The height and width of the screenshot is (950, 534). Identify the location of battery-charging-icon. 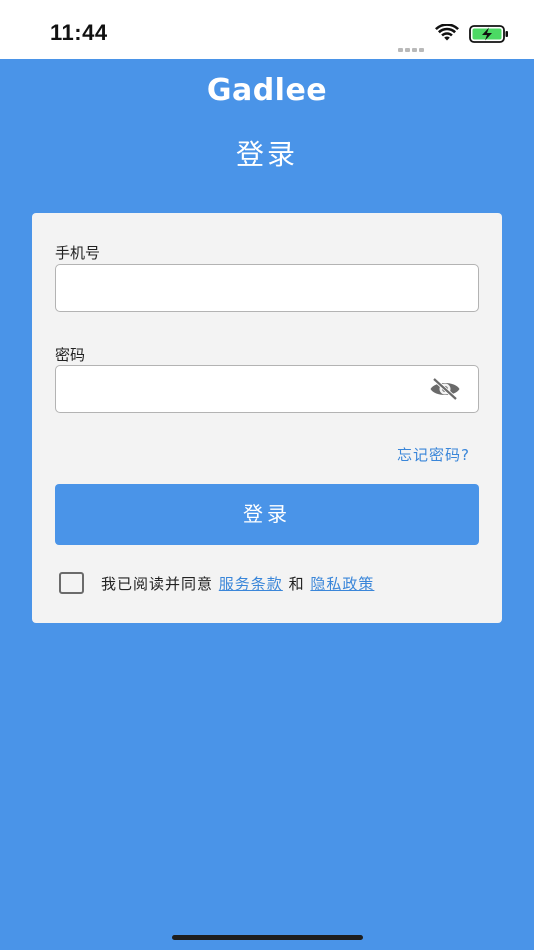
(488, 34).